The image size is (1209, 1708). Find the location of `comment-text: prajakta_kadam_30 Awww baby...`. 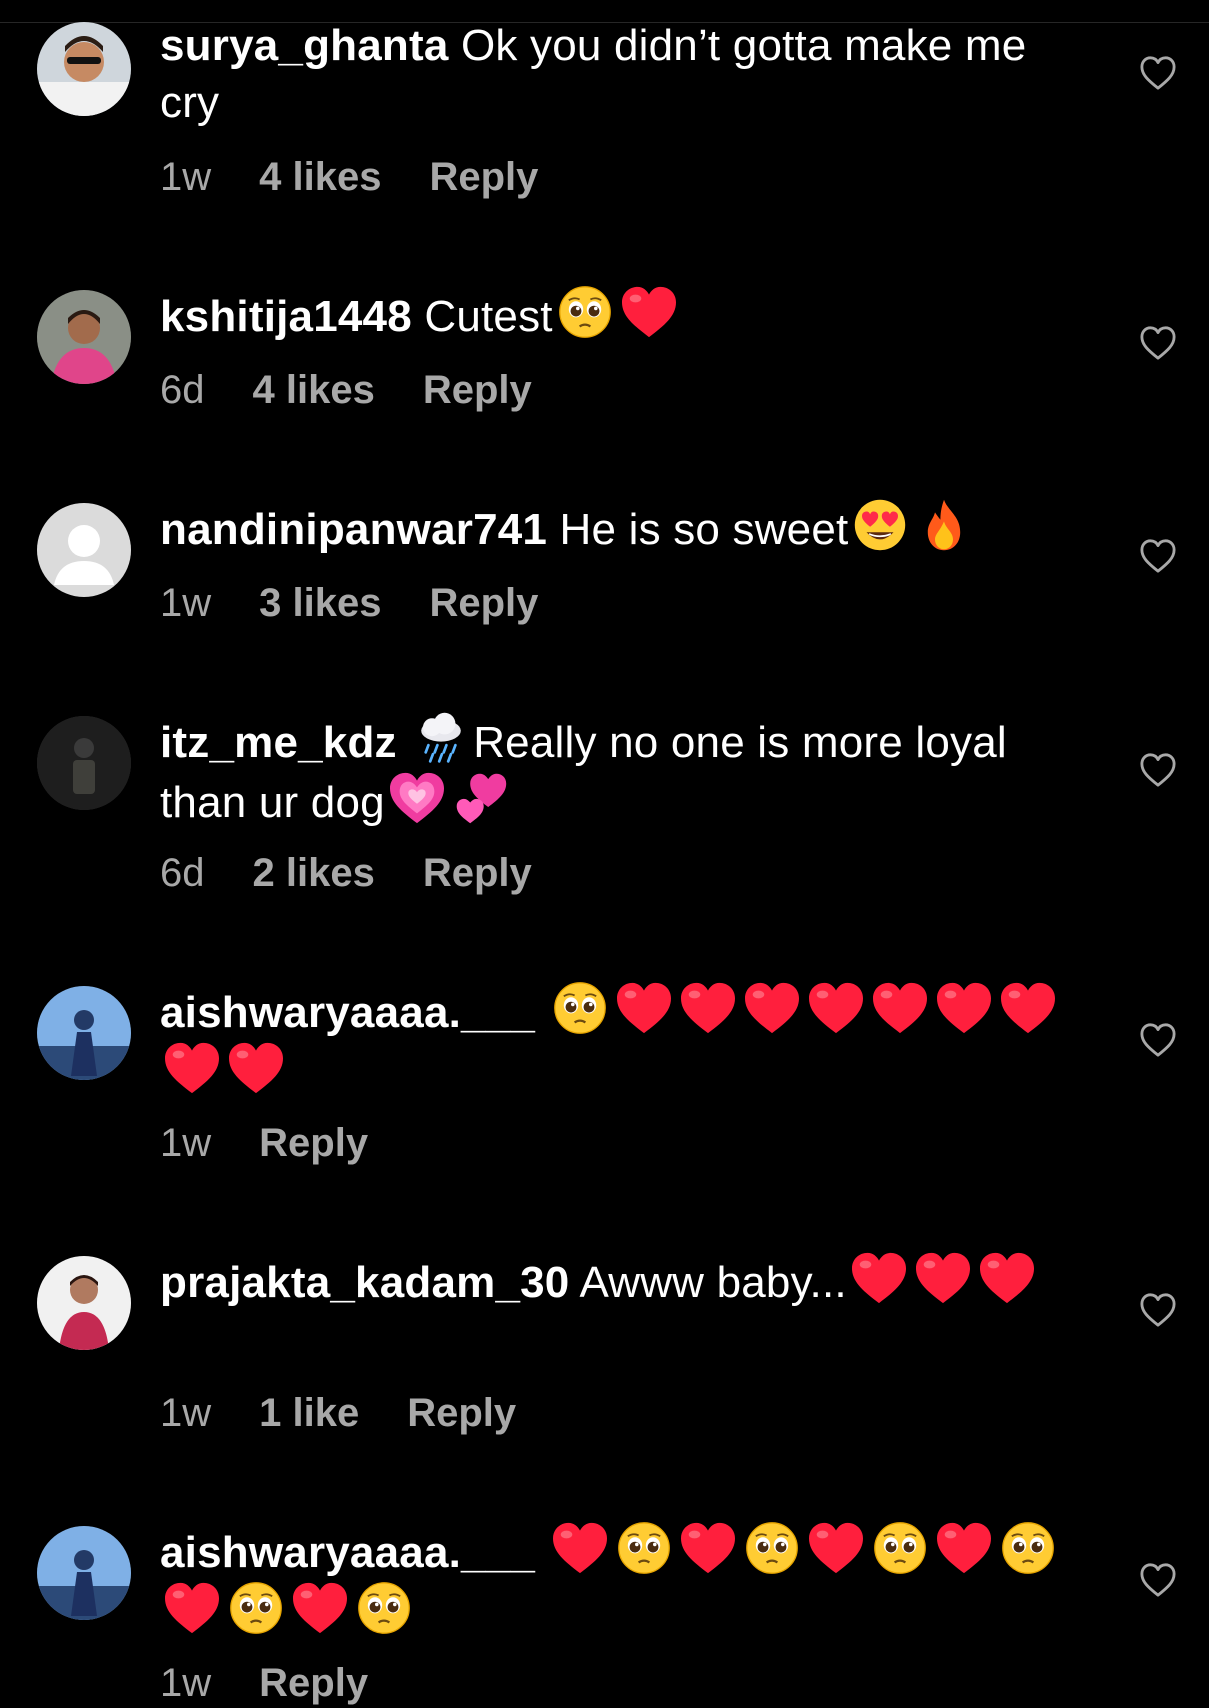

comment-text: prajakta_kadam_30 Awww baby... is located at coordinates (610, 1281).